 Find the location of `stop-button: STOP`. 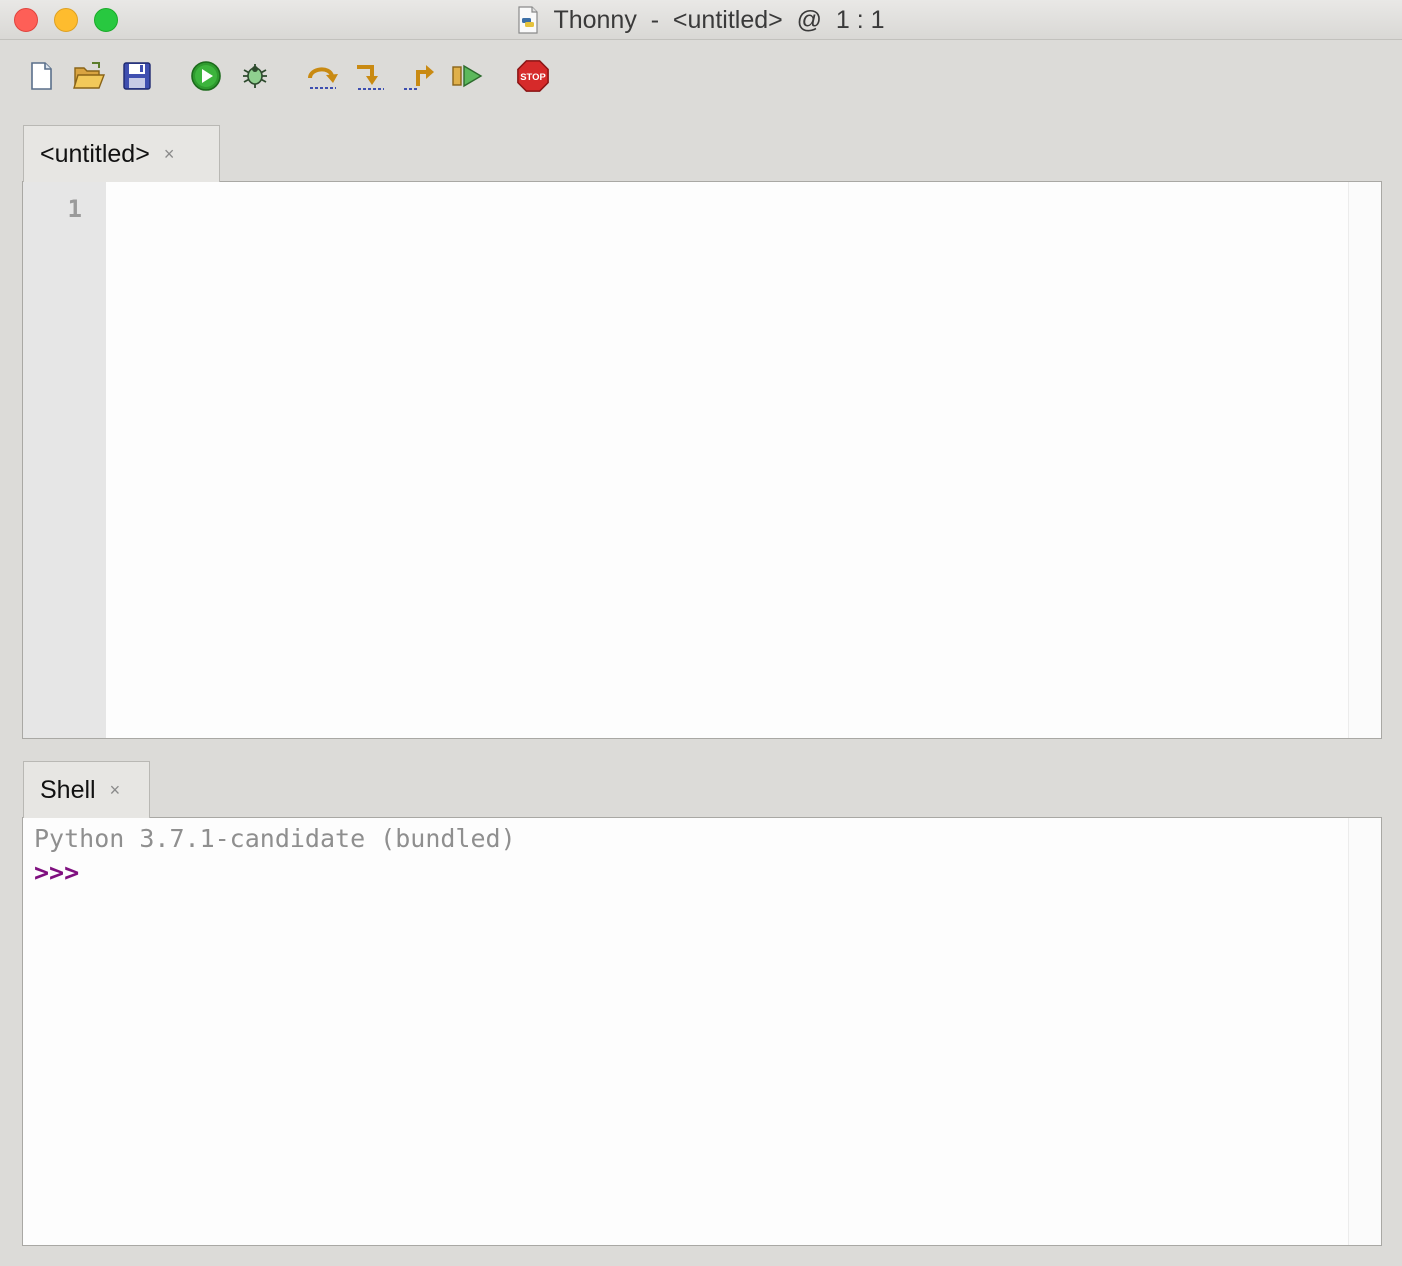

stop-button: STOP is located at coordinates (533, 76).